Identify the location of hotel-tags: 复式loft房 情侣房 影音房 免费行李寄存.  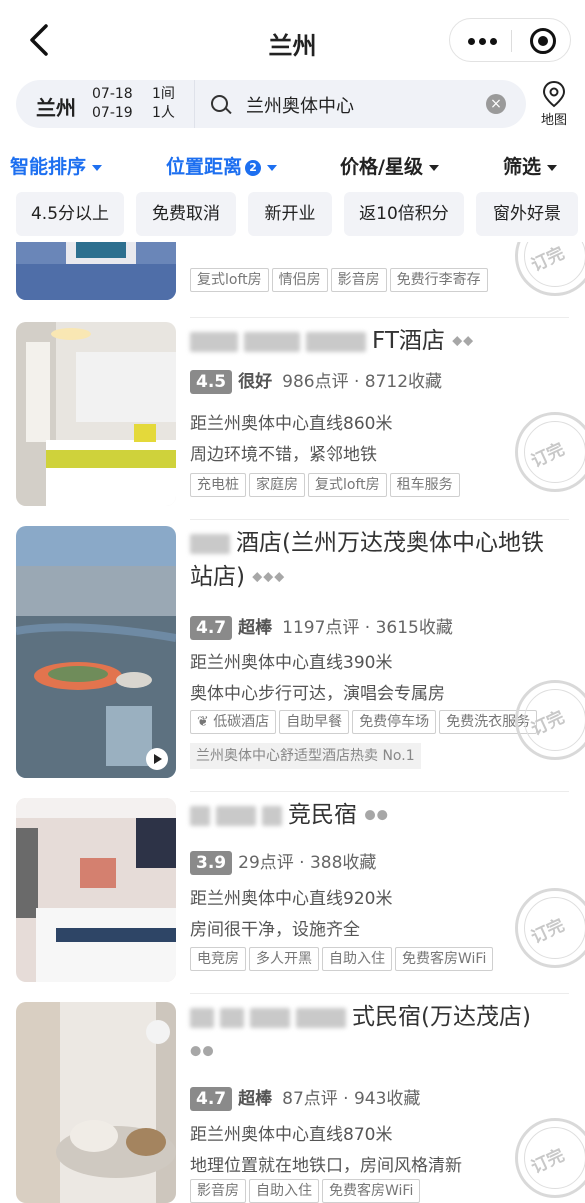
(340, 280).